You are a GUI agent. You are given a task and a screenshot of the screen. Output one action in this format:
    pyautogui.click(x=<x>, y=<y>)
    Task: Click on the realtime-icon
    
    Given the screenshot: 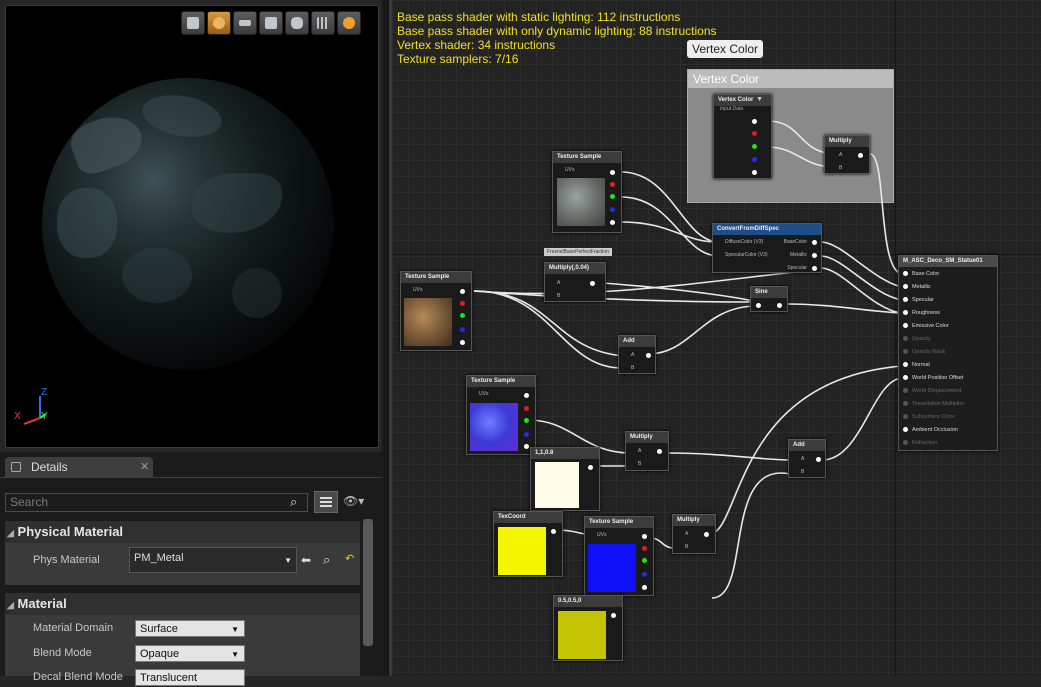 What is the action you would take?
    pyautogui.click(x=349, y=23)
    